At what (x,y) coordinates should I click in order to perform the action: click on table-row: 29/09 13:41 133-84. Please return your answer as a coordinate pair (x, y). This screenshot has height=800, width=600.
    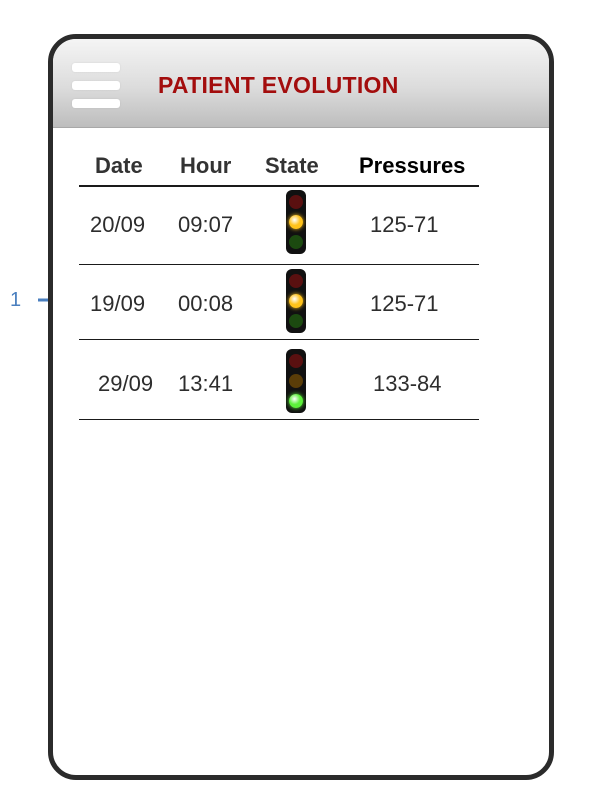
    Looking at the image, I should click on (279, 380).